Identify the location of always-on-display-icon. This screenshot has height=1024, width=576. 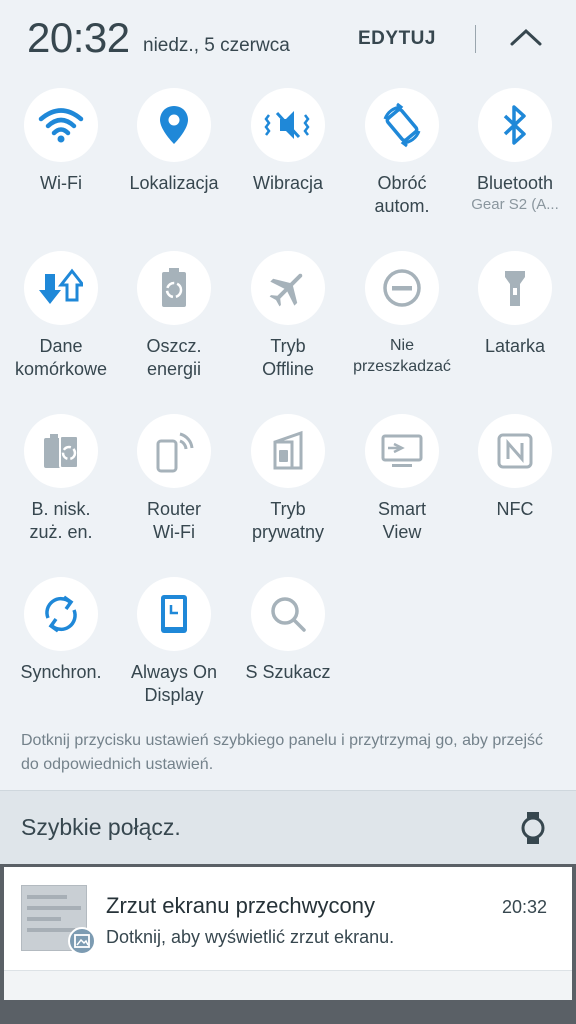
(174, 614).